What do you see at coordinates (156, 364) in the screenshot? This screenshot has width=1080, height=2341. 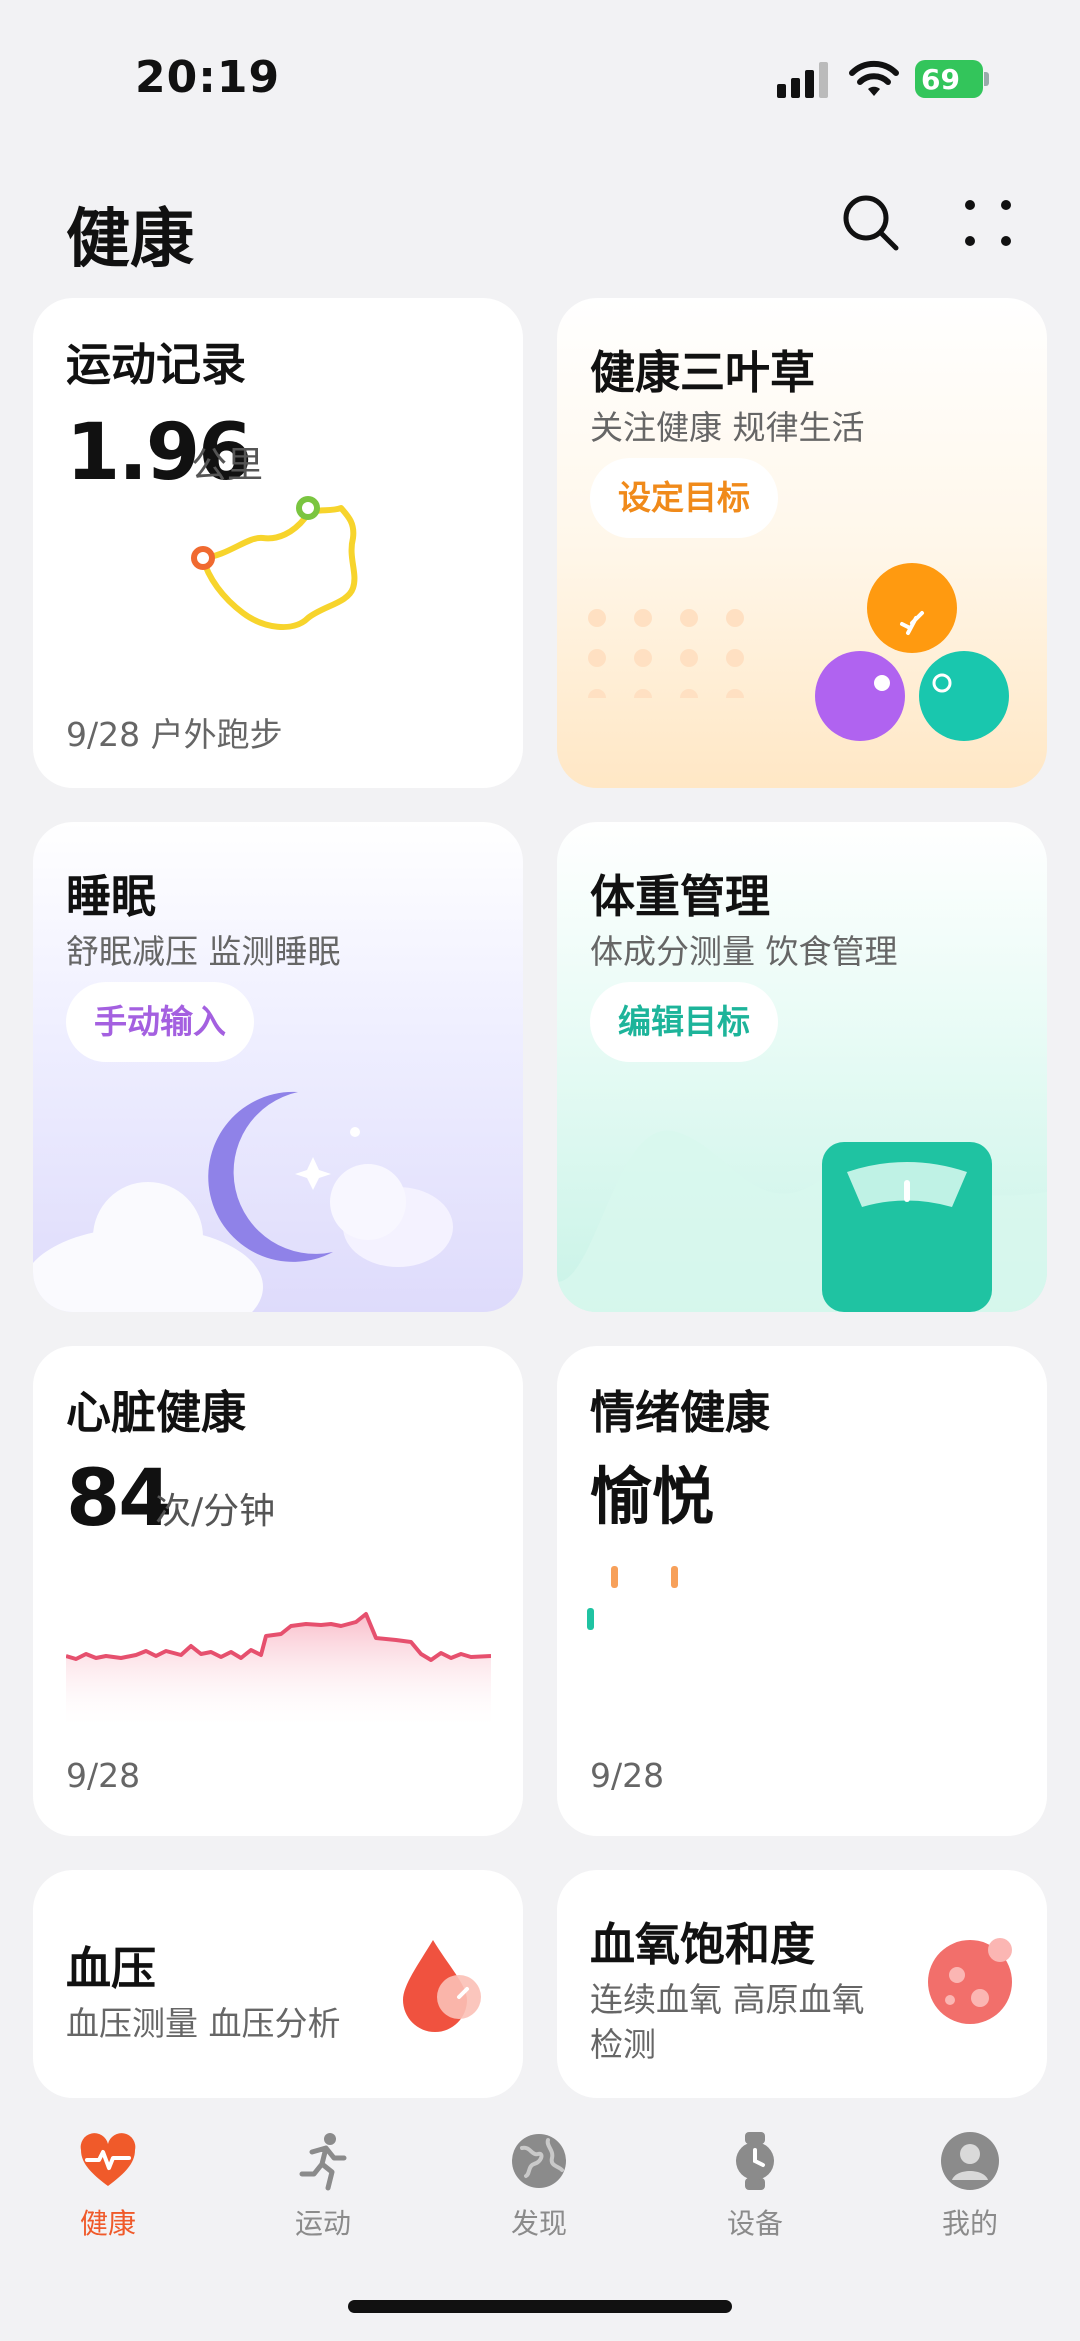 I see `card-title: 运动记录` at bounding box center [156, 364].